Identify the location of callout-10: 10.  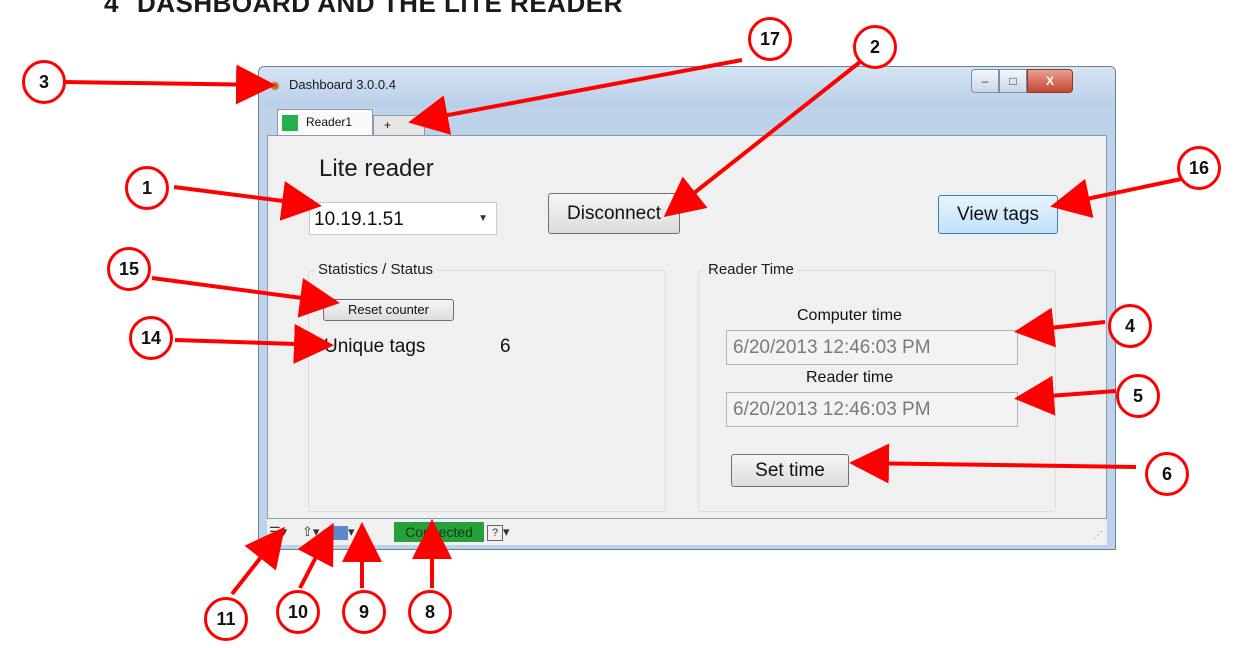
(298, 612).